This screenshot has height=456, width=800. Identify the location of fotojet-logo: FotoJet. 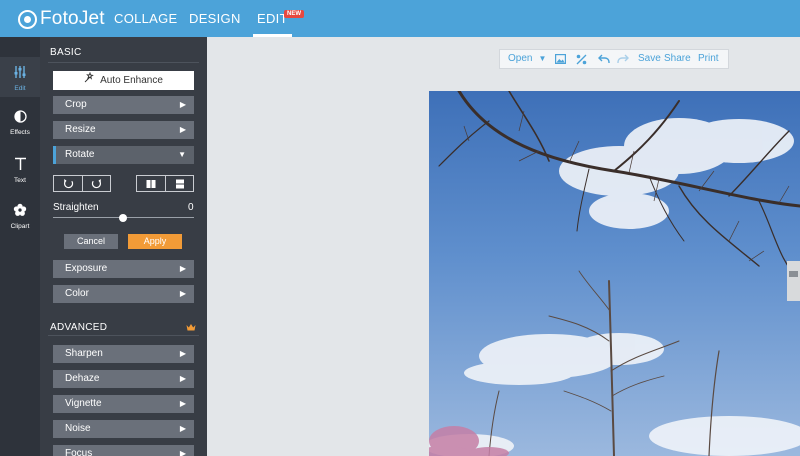
(61, 19).